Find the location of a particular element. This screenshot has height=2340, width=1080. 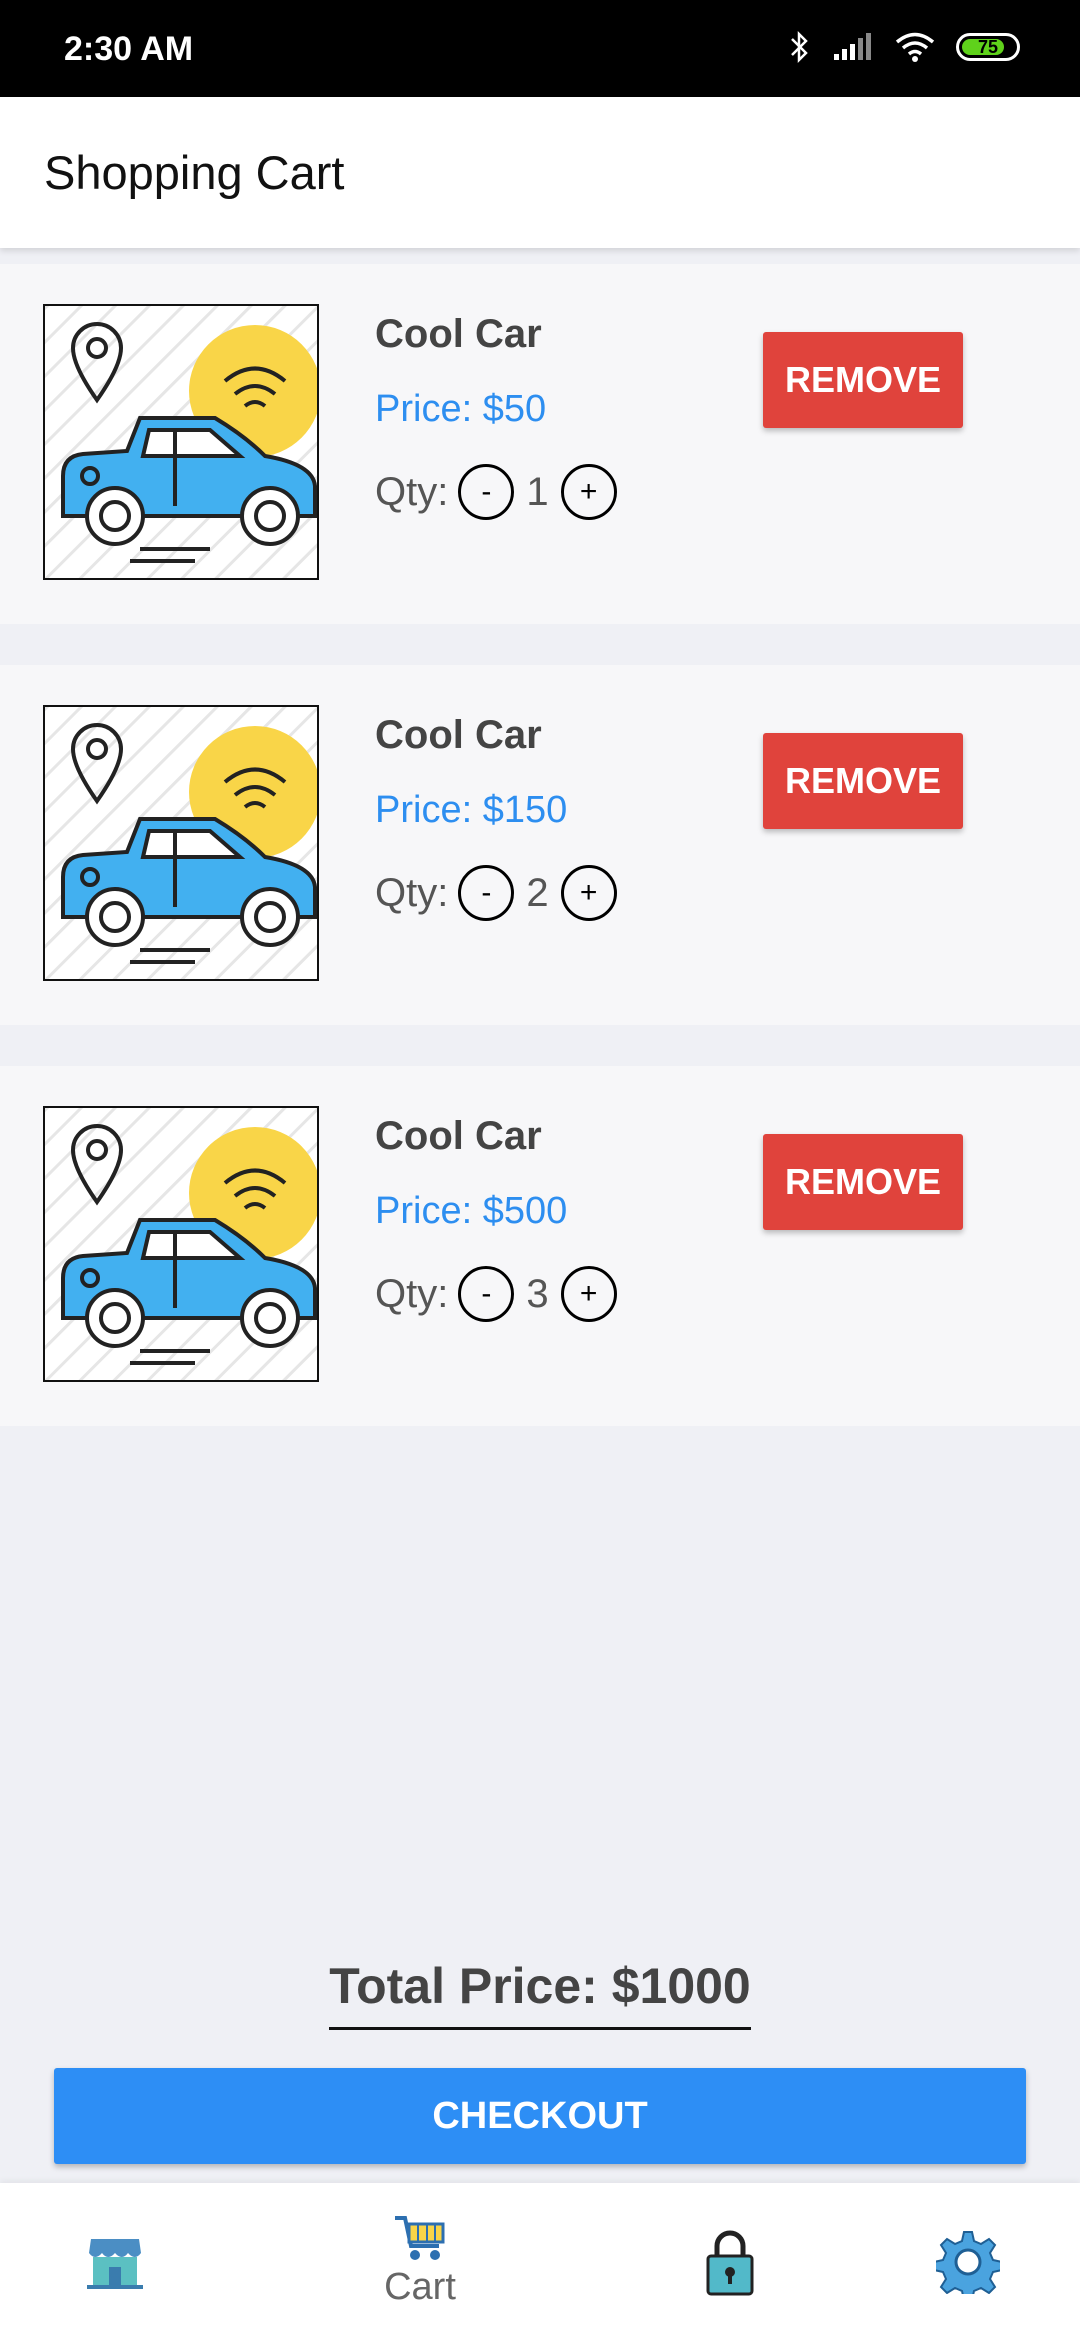

qty-value: 3 is located at coordinates (537, 1293).